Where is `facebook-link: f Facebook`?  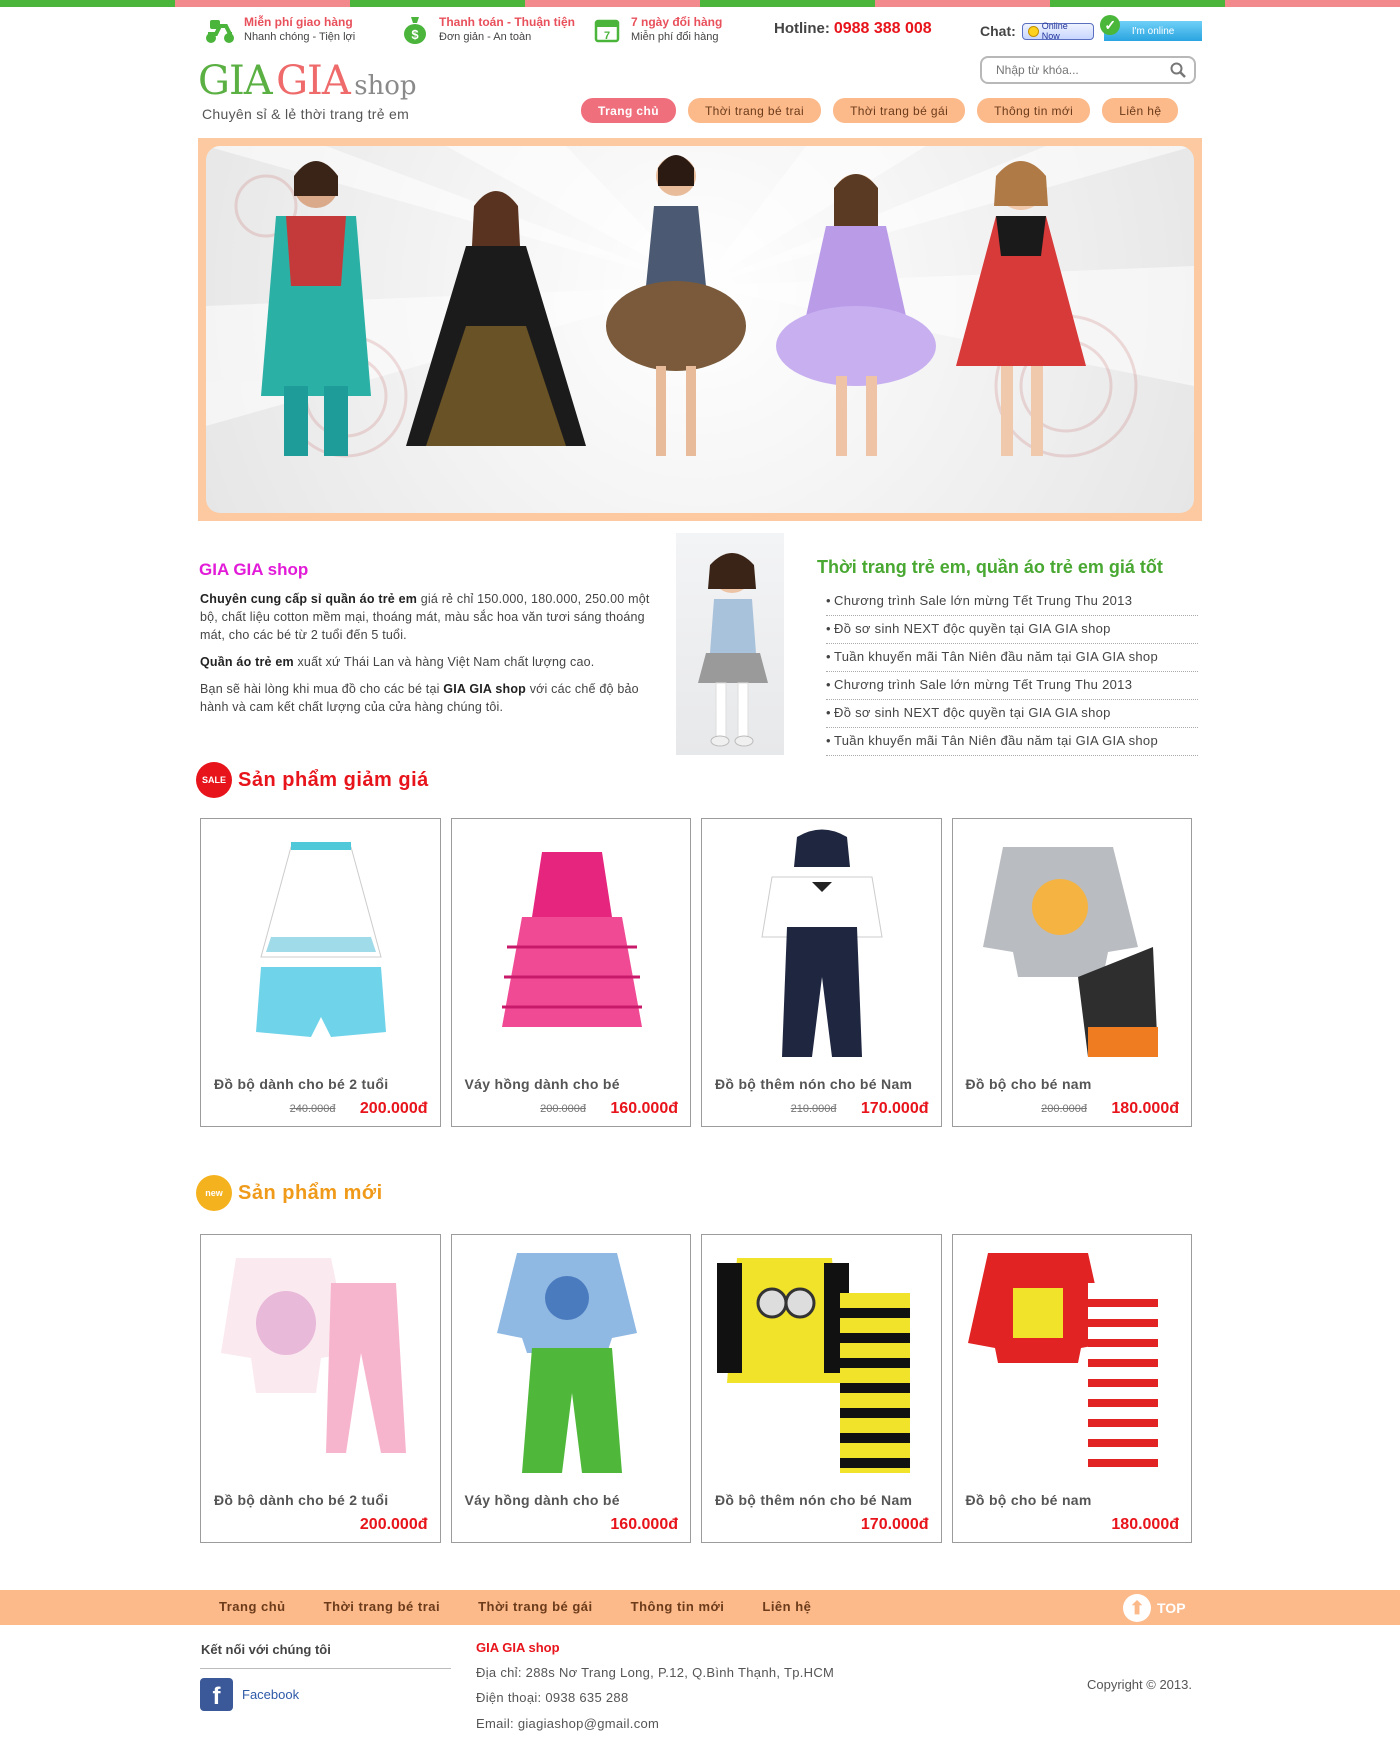
facebook-link: f Facebook is located at coordinates (249, 1694).